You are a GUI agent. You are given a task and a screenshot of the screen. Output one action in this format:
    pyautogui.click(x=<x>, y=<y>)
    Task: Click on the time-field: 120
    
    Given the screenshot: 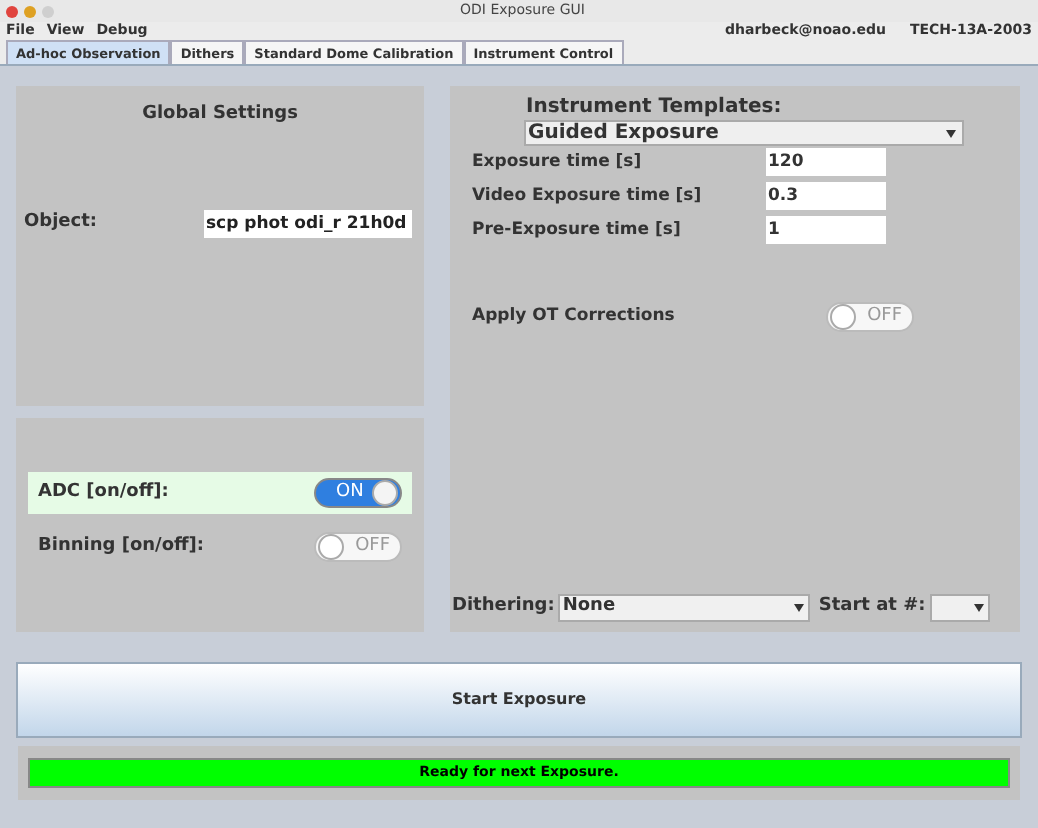 What is the action you would take?
    pyautogui.click(x=826, y=162)
    